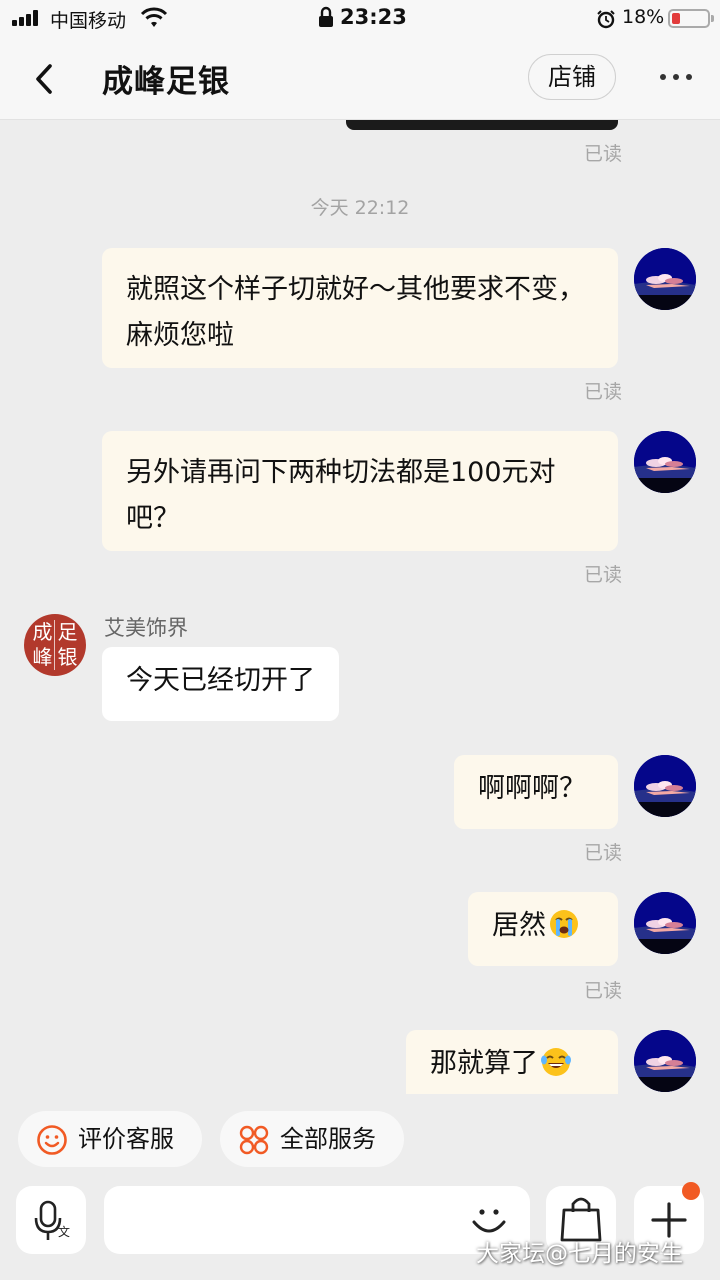  I want to click on chip-label: 全部服务, so click(328, 1139).